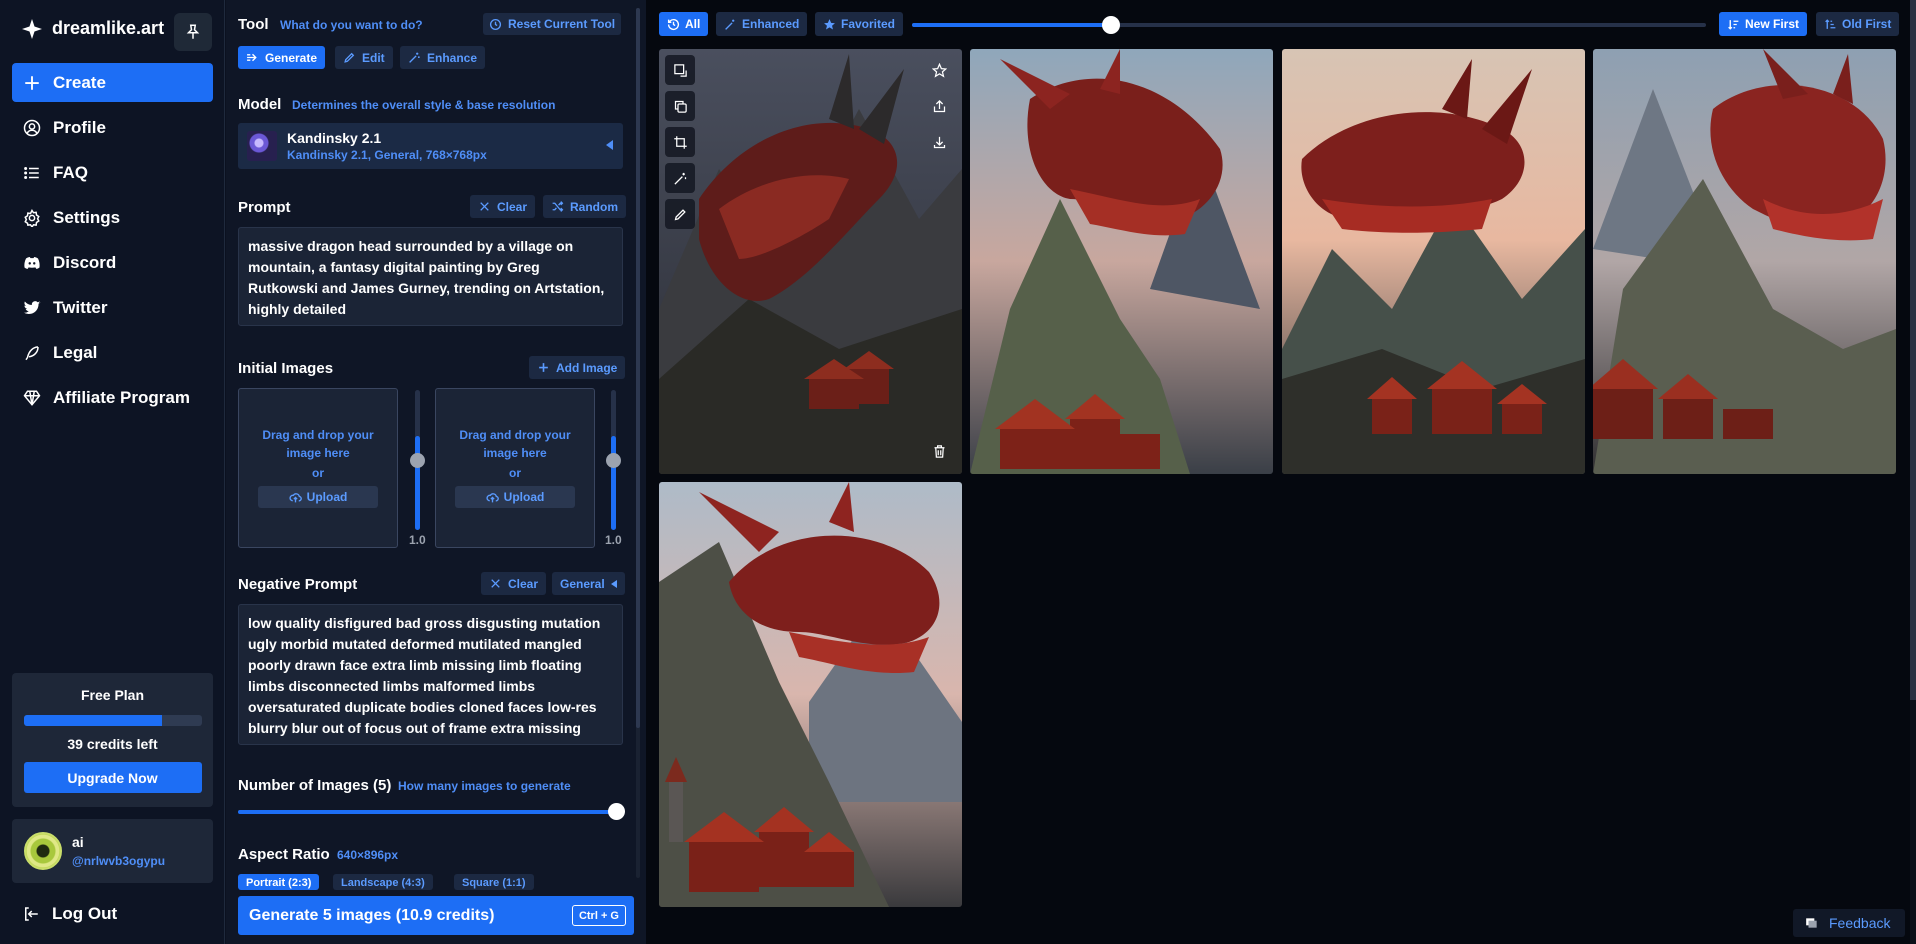 Image resolution: width=1916 pixels, height=944 pixels. Describe the element at coordinates (112, 777) in the screenshot. I see `upgrade-button: Upgrade Now` at that location.